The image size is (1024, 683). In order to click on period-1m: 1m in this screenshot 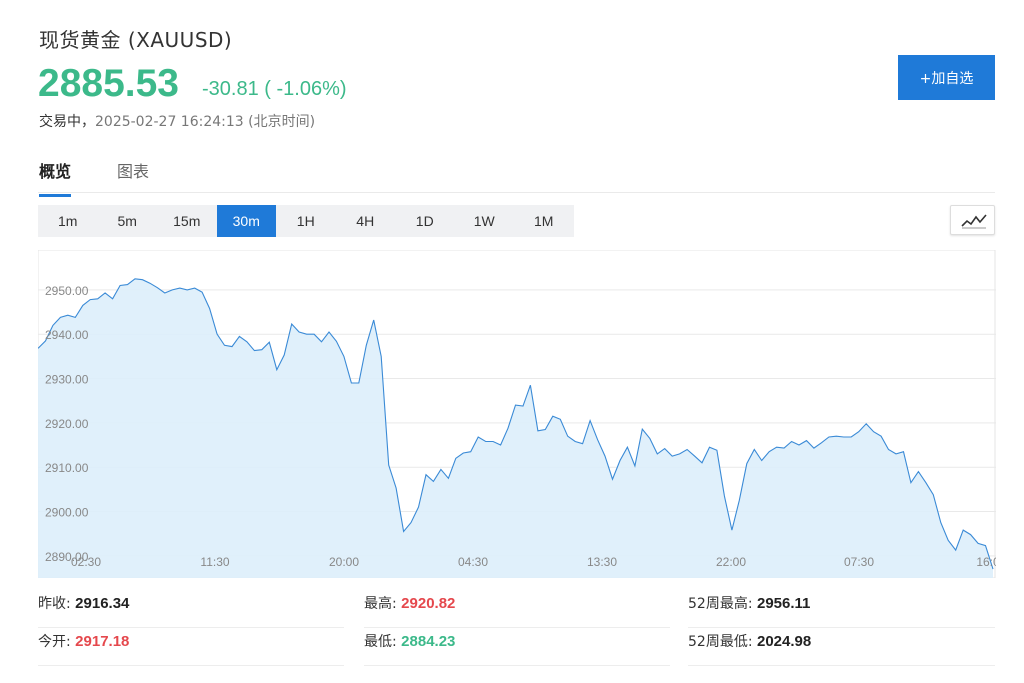, I will do `click(68, 221)`.